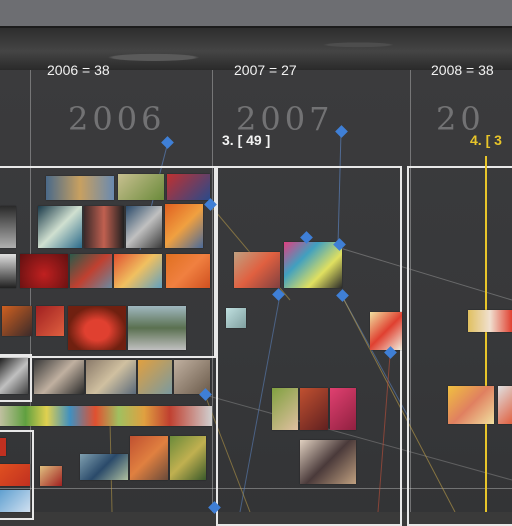 This screenshot has height=526, width=512. What do you see at coordinates (459, 346) in the screenshot?
I see `group-frame-2008` at bounding box center [459, 346].